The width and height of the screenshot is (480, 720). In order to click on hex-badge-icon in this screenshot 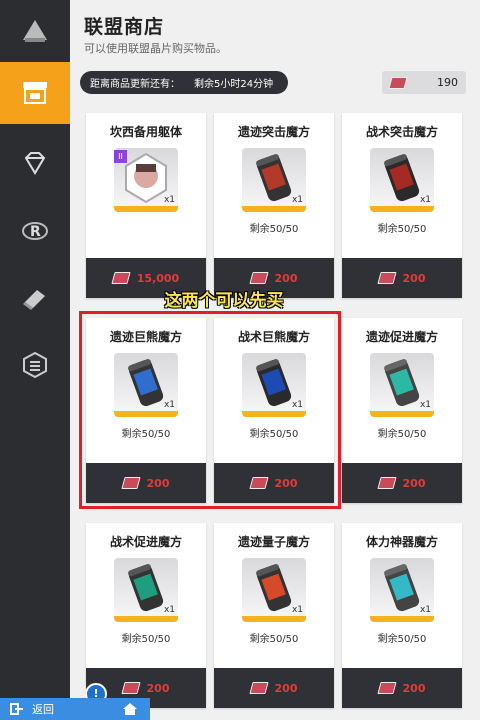, I will do `click(35, 365)`.